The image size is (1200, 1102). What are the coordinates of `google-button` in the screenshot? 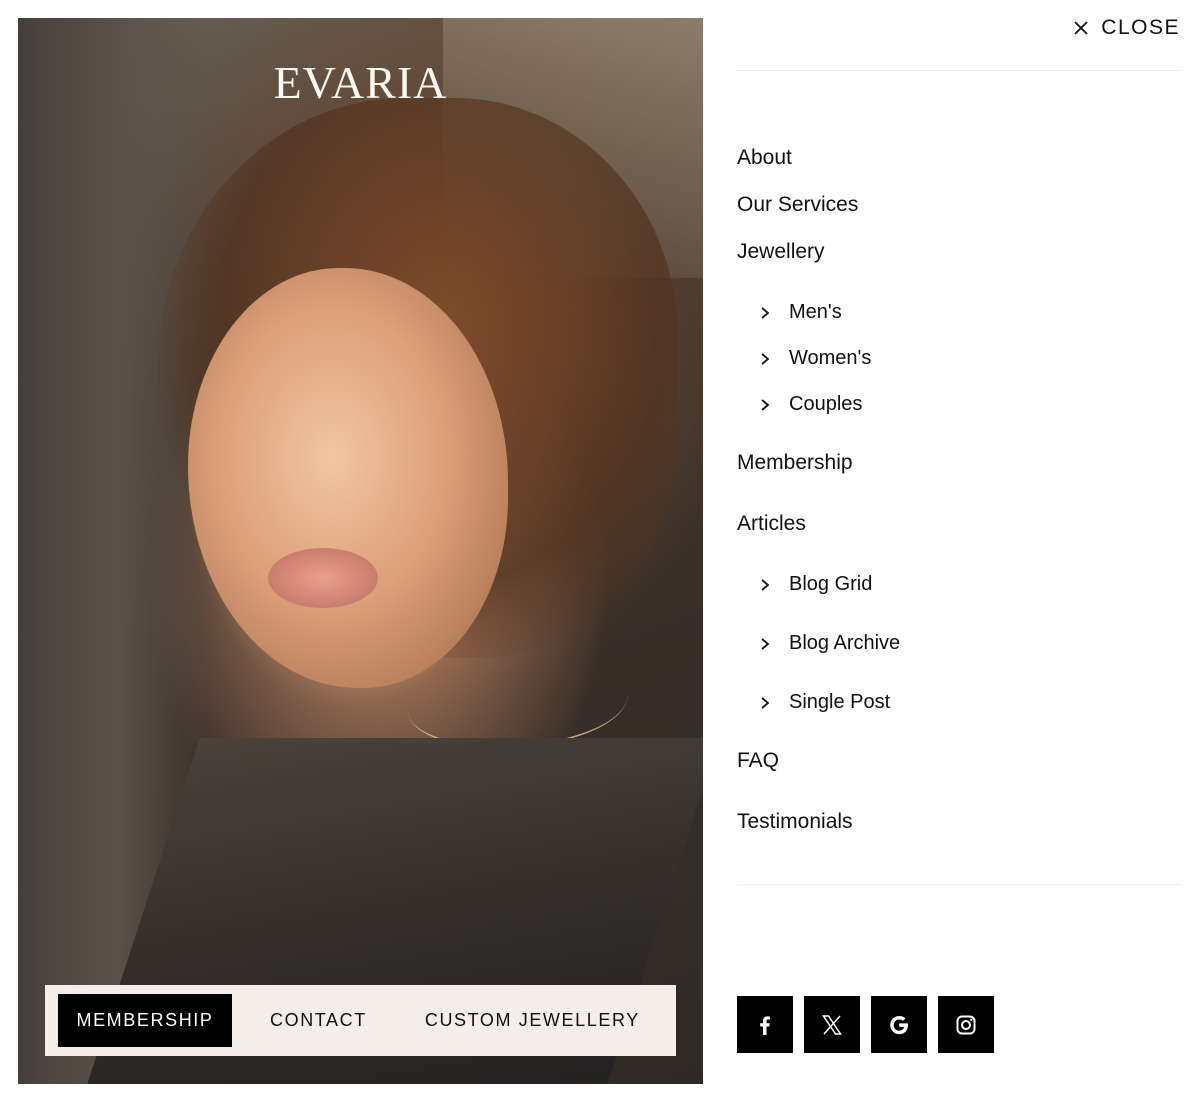 It's located at (899, 1024).